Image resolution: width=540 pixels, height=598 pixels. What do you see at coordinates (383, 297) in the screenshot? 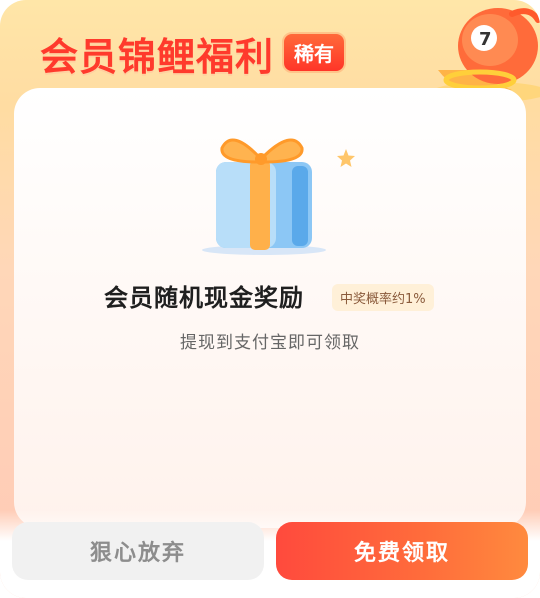
I see `probability-badge: 中奖概率约1%` at bounding box center [383, 297].